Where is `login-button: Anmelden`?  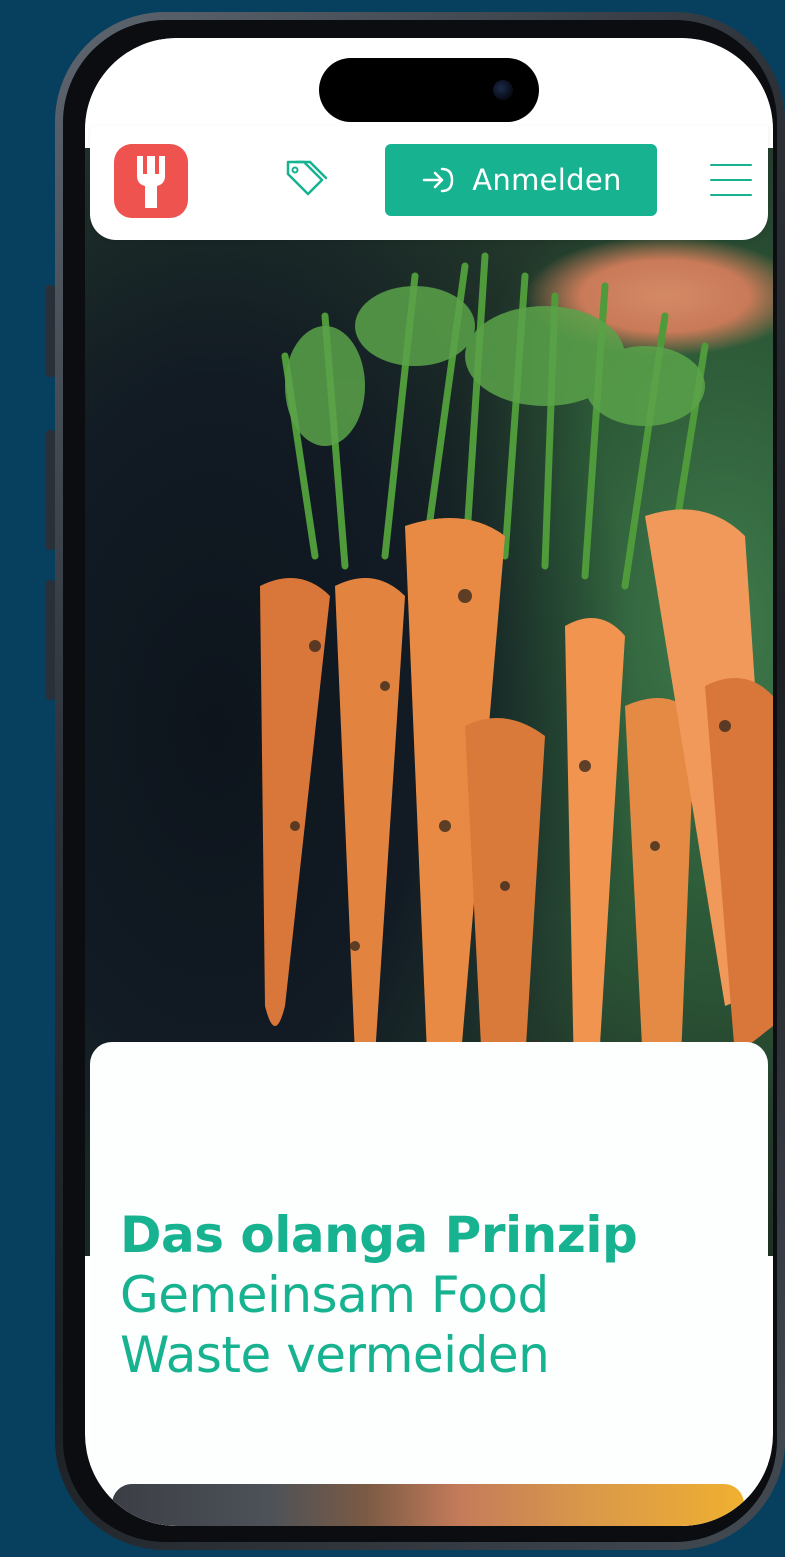 login-button: Anmelden is located at coordinates (521, 180).